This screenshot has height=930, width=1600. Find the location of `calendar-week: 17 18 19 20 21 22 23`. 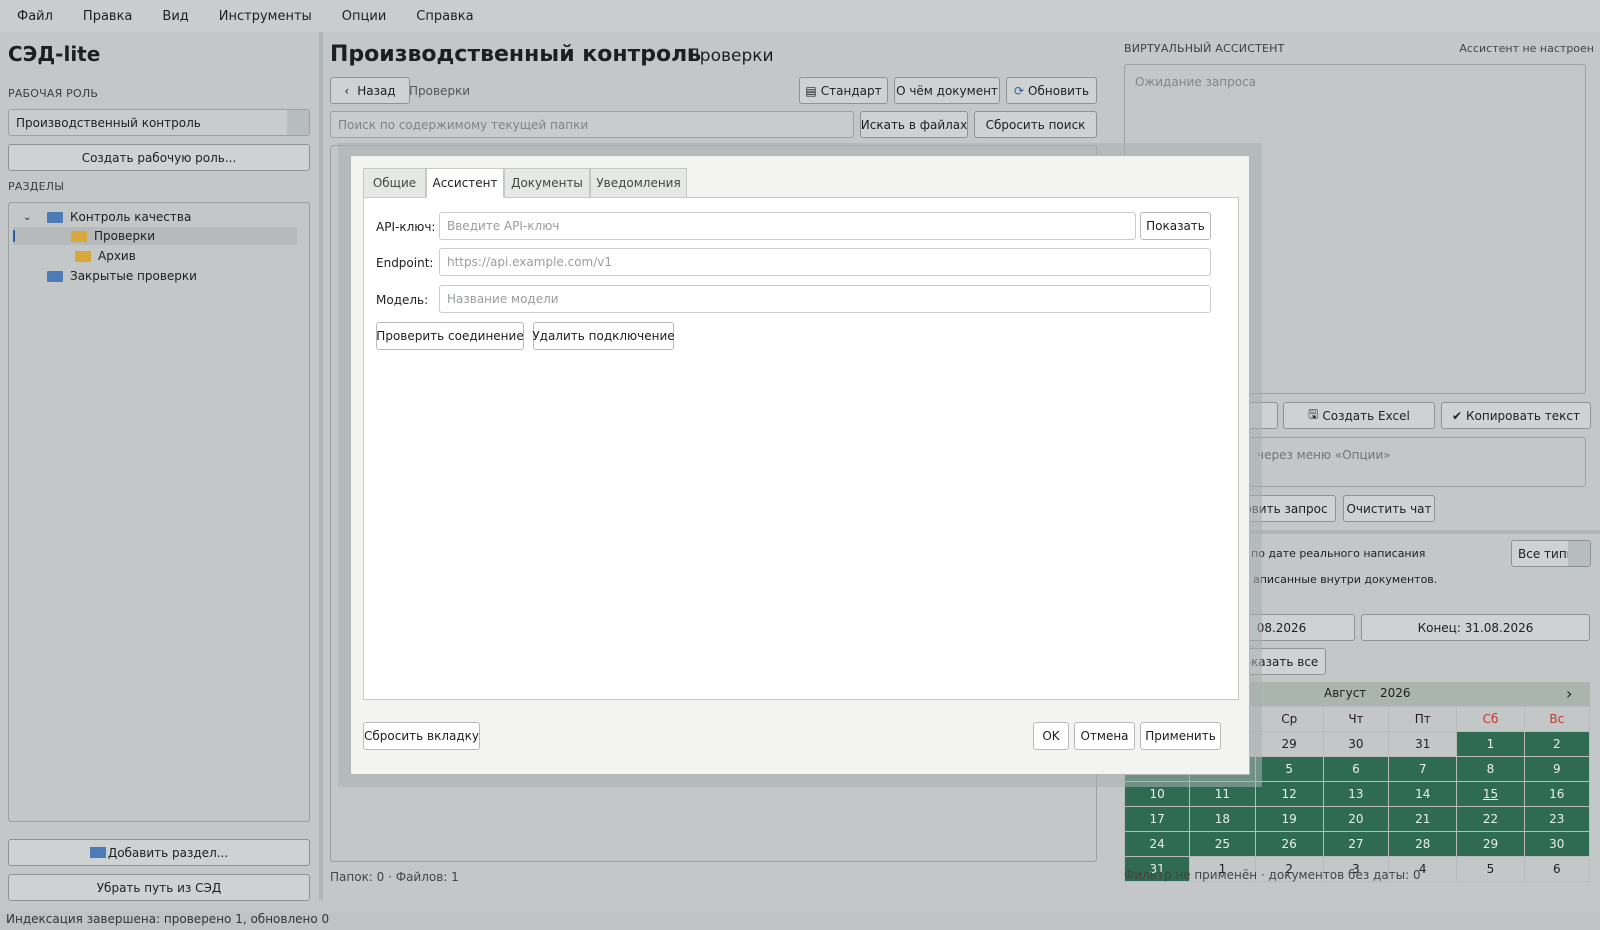

calendar-week: 17 18 19 20 21 22 23 is located at coordinates (1357, 819).